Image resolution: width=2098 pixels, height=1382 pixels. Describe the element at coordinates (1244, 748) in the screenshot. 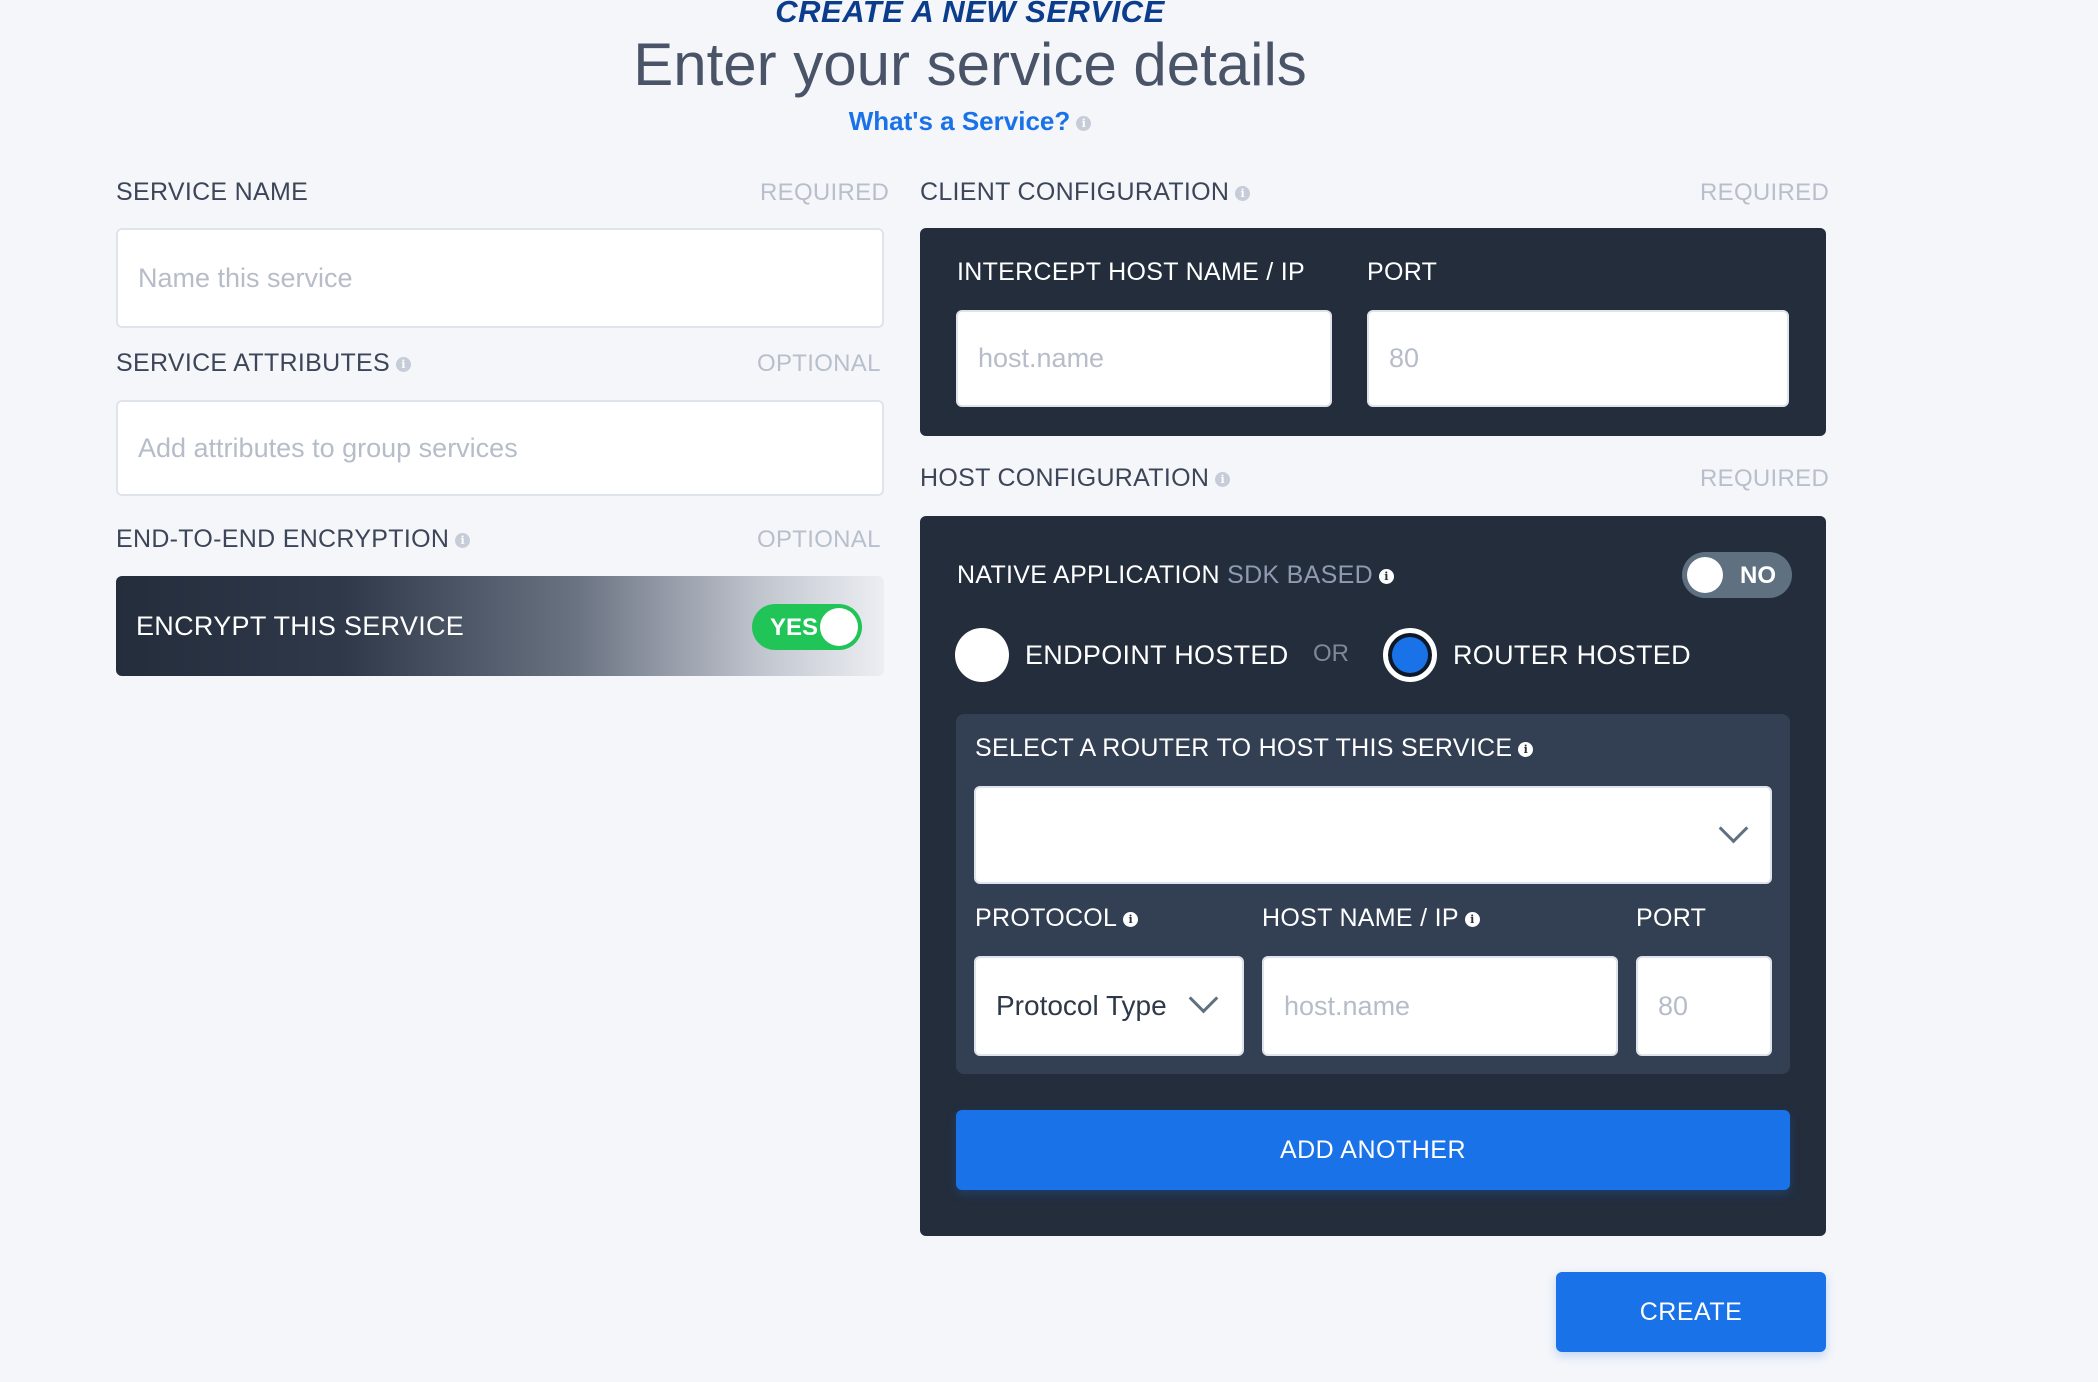

I see `select-router-label-text: SELECT A ROUTER TO HOST THIS SERVICE` at that location.